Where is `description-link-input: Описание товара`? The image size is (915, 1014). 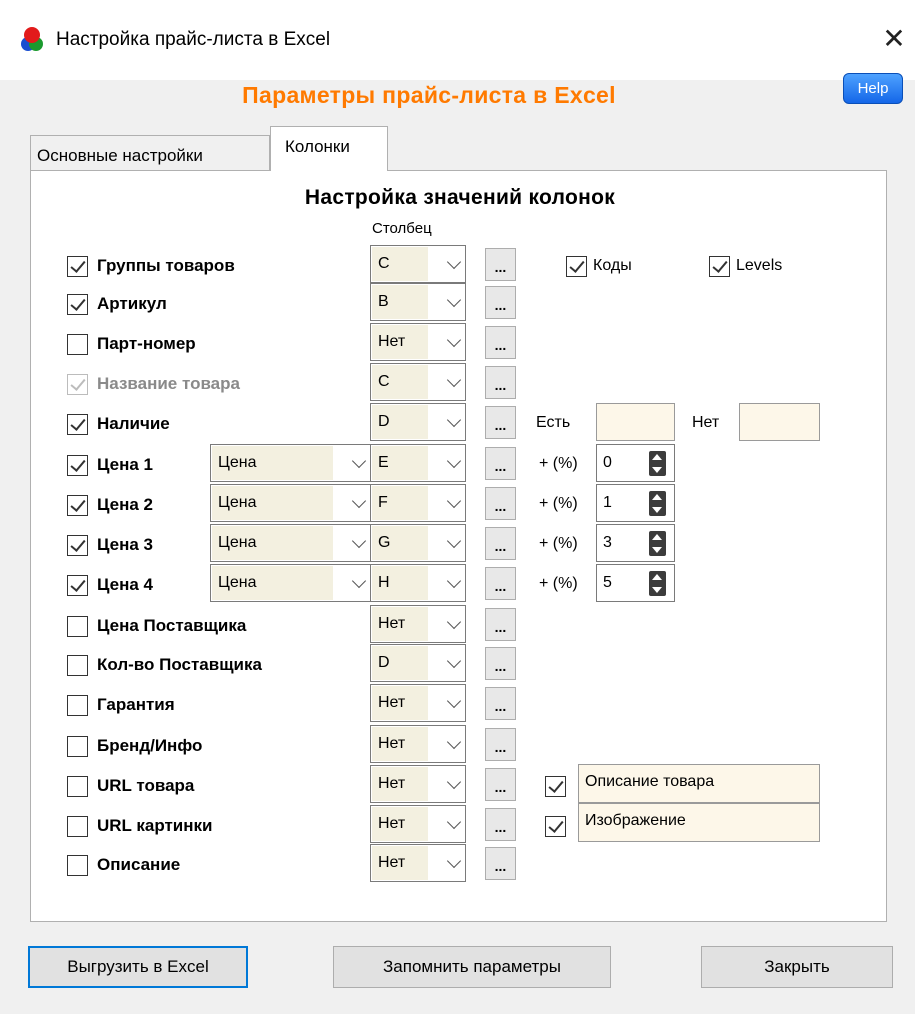
description-link-input: Описание товара is located at coordinates (699, 783).